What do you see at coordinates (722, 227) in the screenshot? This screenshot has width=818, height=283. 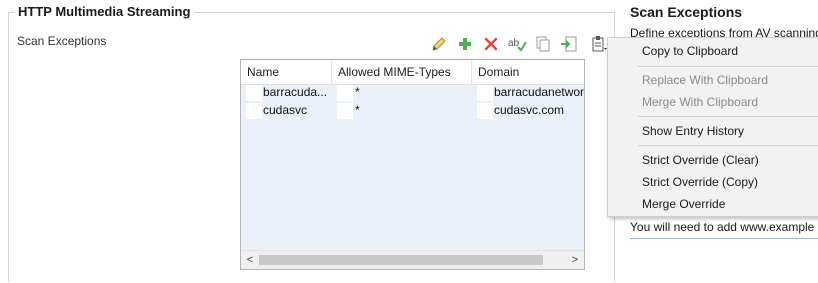 I see `help-text-example: You will need to add www.example` at bounding box center [722, 227].